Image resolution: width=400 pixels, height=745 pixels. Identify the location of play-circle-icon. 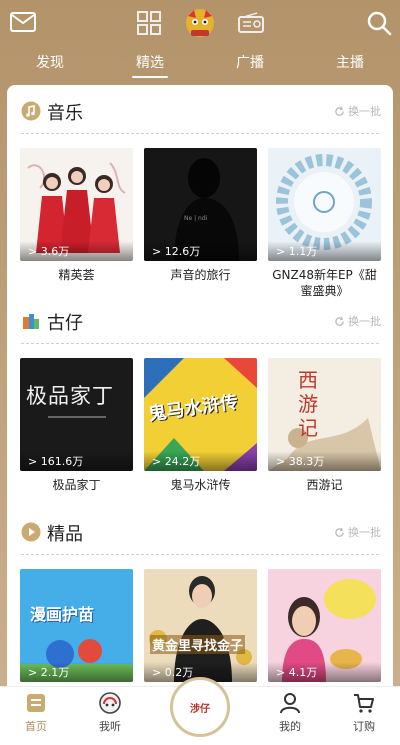
(31, 532).